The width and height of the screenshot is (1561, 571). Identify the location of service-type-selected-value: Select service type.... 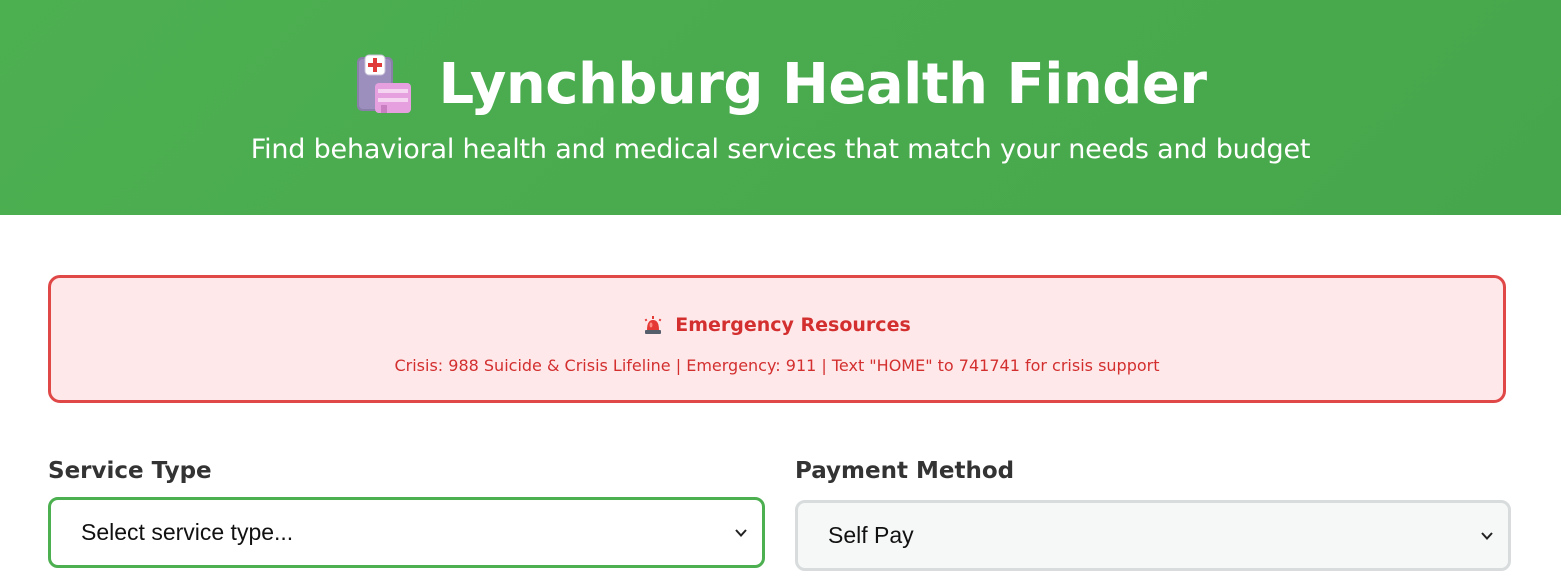
(187, 532).